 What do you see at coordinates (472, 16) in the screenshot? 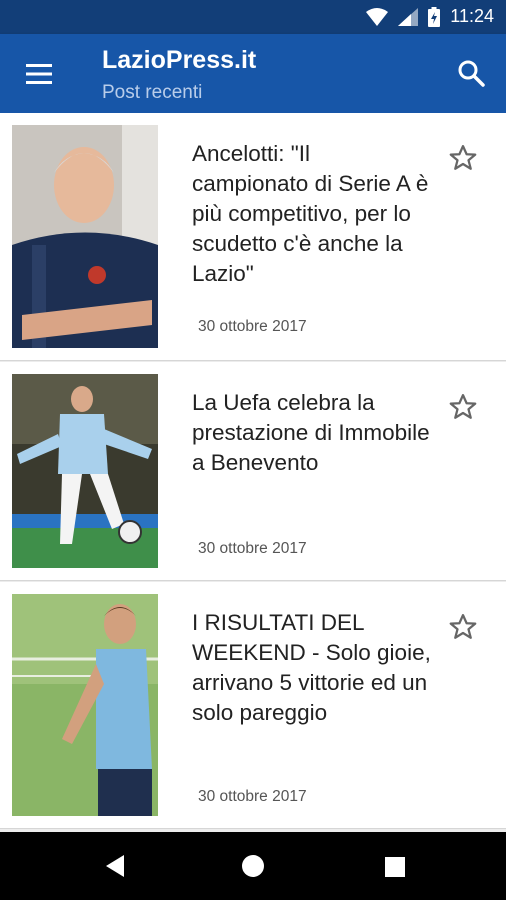
I see `status-time: 11:24` at bounding box center [472, 16].